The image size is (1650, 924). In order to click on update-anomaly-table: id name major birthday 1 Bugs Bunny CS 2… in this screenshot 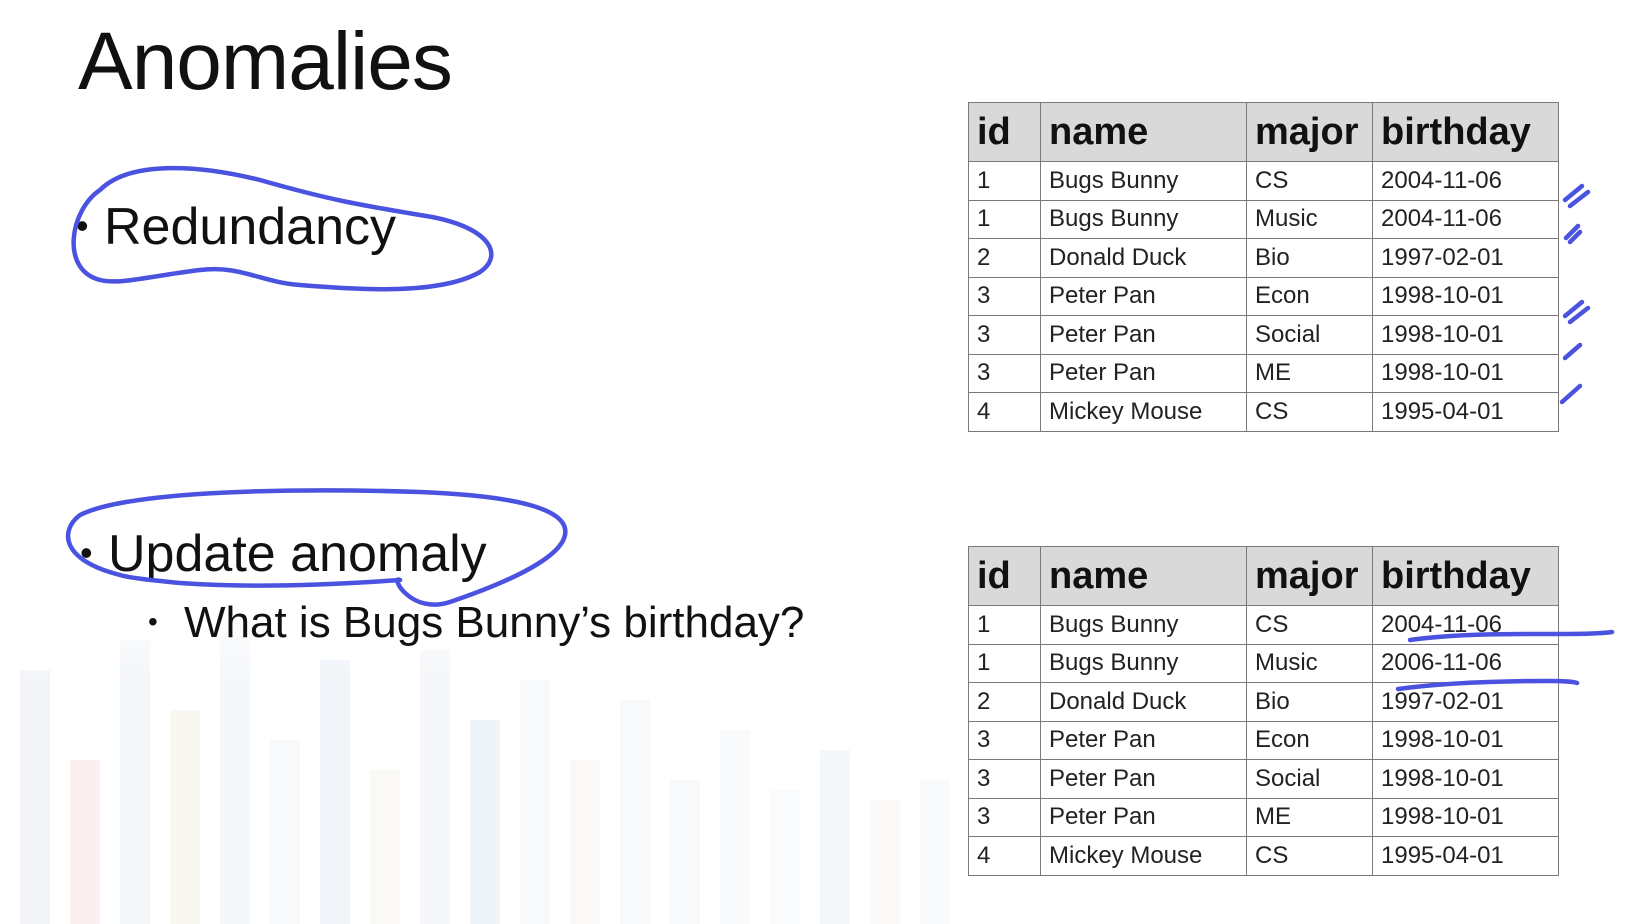, I will do `click(1263, 711)`.